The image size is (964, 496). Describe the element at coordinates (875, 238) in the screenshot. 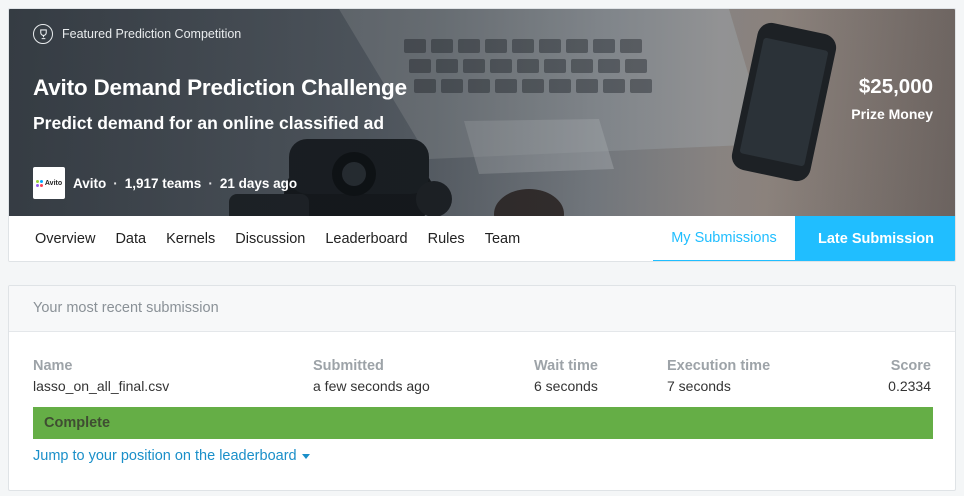

I see `late-submission-button: Late Submission` at that location.